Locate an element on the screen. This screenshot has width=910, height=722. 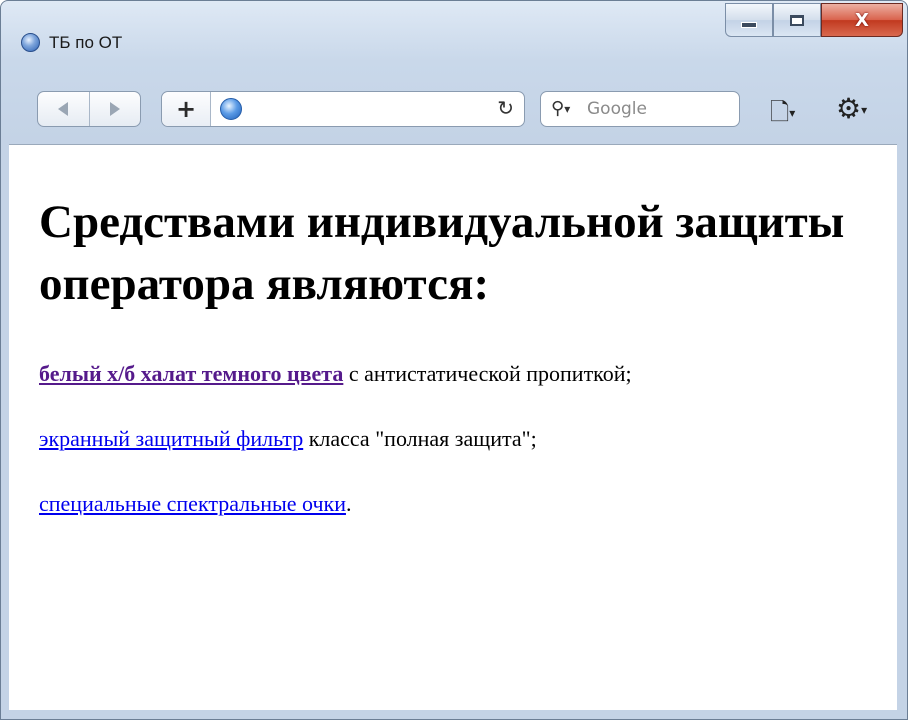
search-placeholder: Google is located at coordinates (617, 109).